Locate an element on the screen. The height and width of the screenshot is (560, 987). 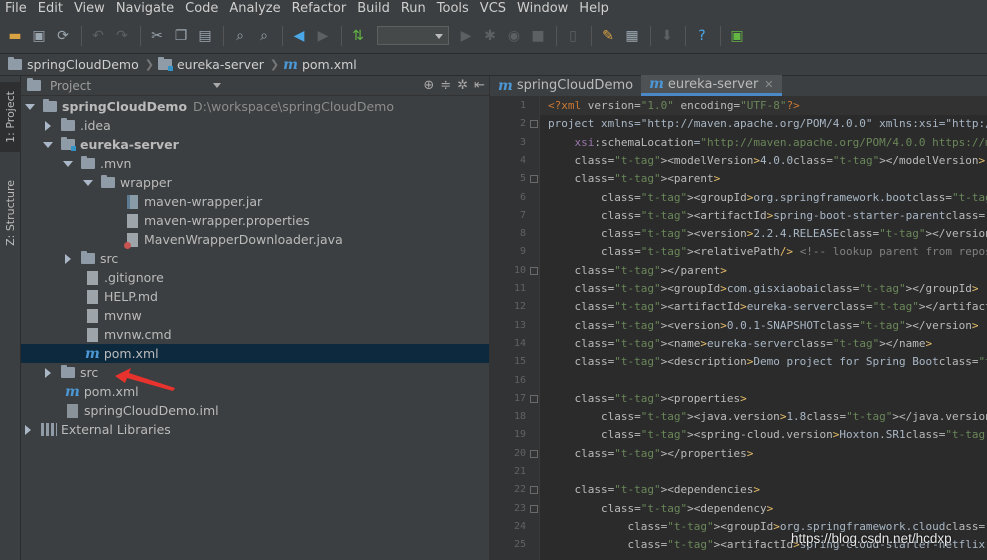
menu-refactor: Refactor is located at coordinates (320, 9).